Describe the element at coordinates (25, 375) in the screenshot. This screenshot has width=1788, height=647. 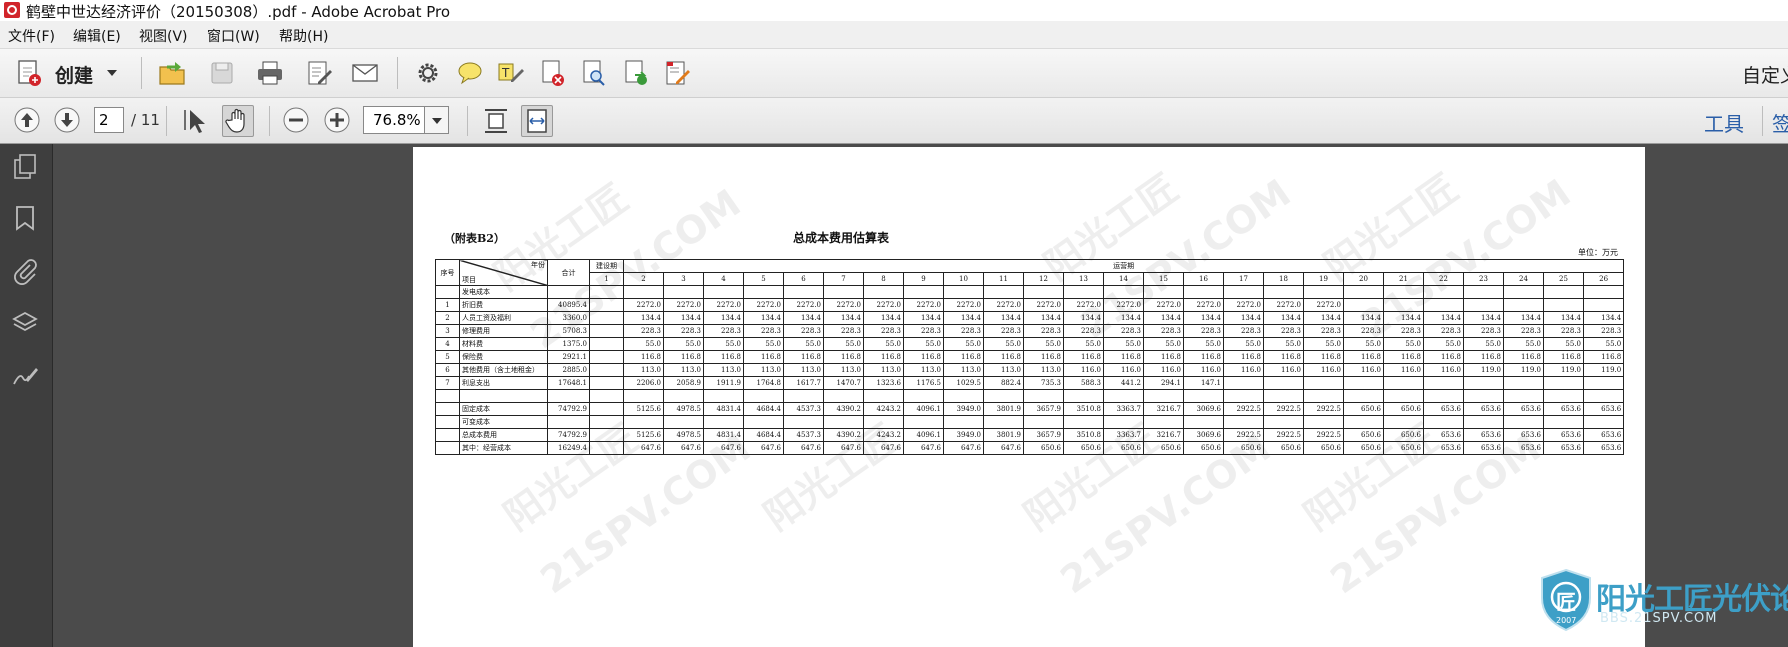
I see `signatures-icon` at that location.